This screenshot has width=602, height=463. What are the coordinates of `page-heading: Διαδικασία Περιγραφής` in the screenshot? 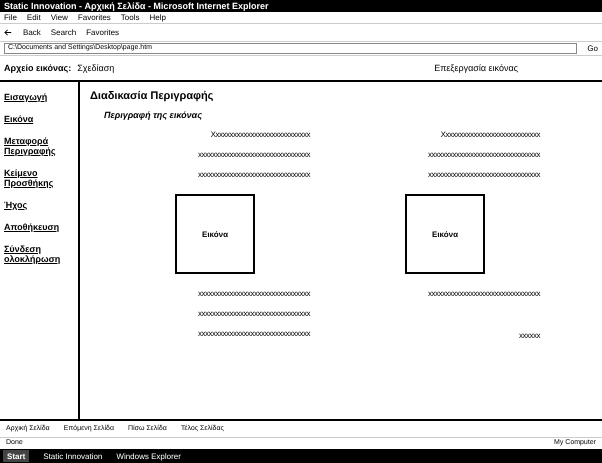 It's located at (152, 96).